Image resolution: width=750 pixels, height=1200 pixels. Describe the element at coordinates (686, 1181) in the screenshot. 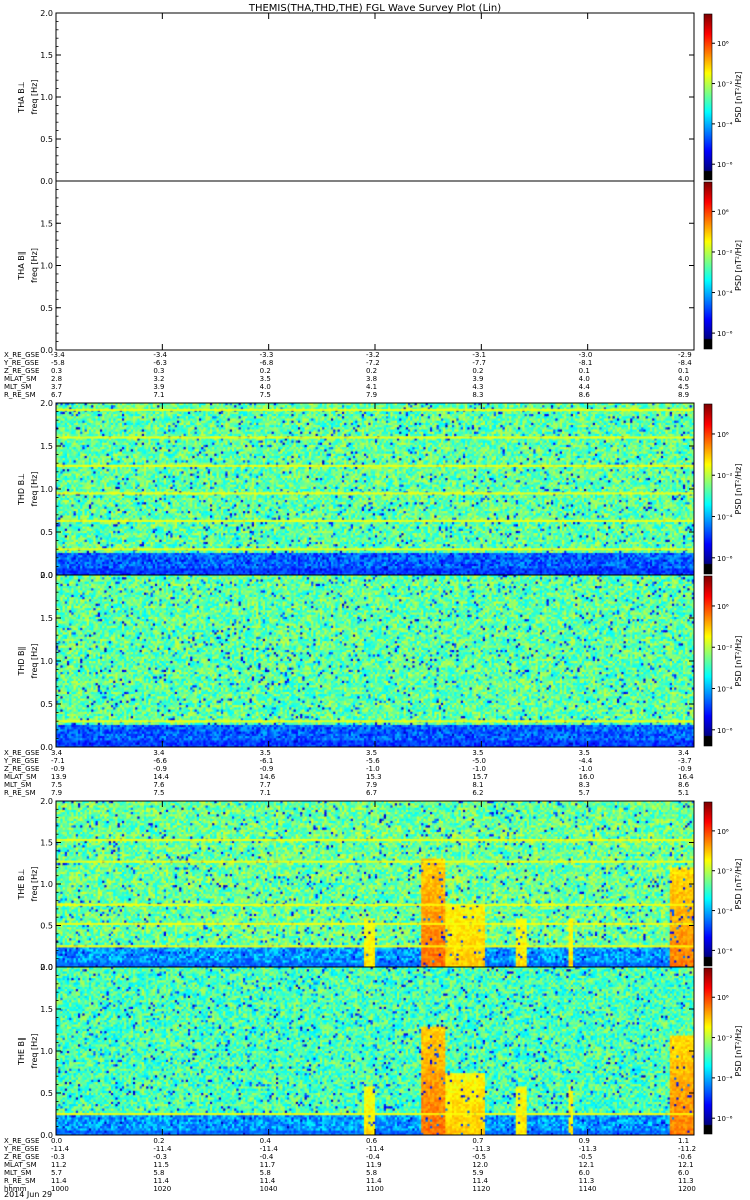

I see `ephemeris-value: 11.3` at that location.